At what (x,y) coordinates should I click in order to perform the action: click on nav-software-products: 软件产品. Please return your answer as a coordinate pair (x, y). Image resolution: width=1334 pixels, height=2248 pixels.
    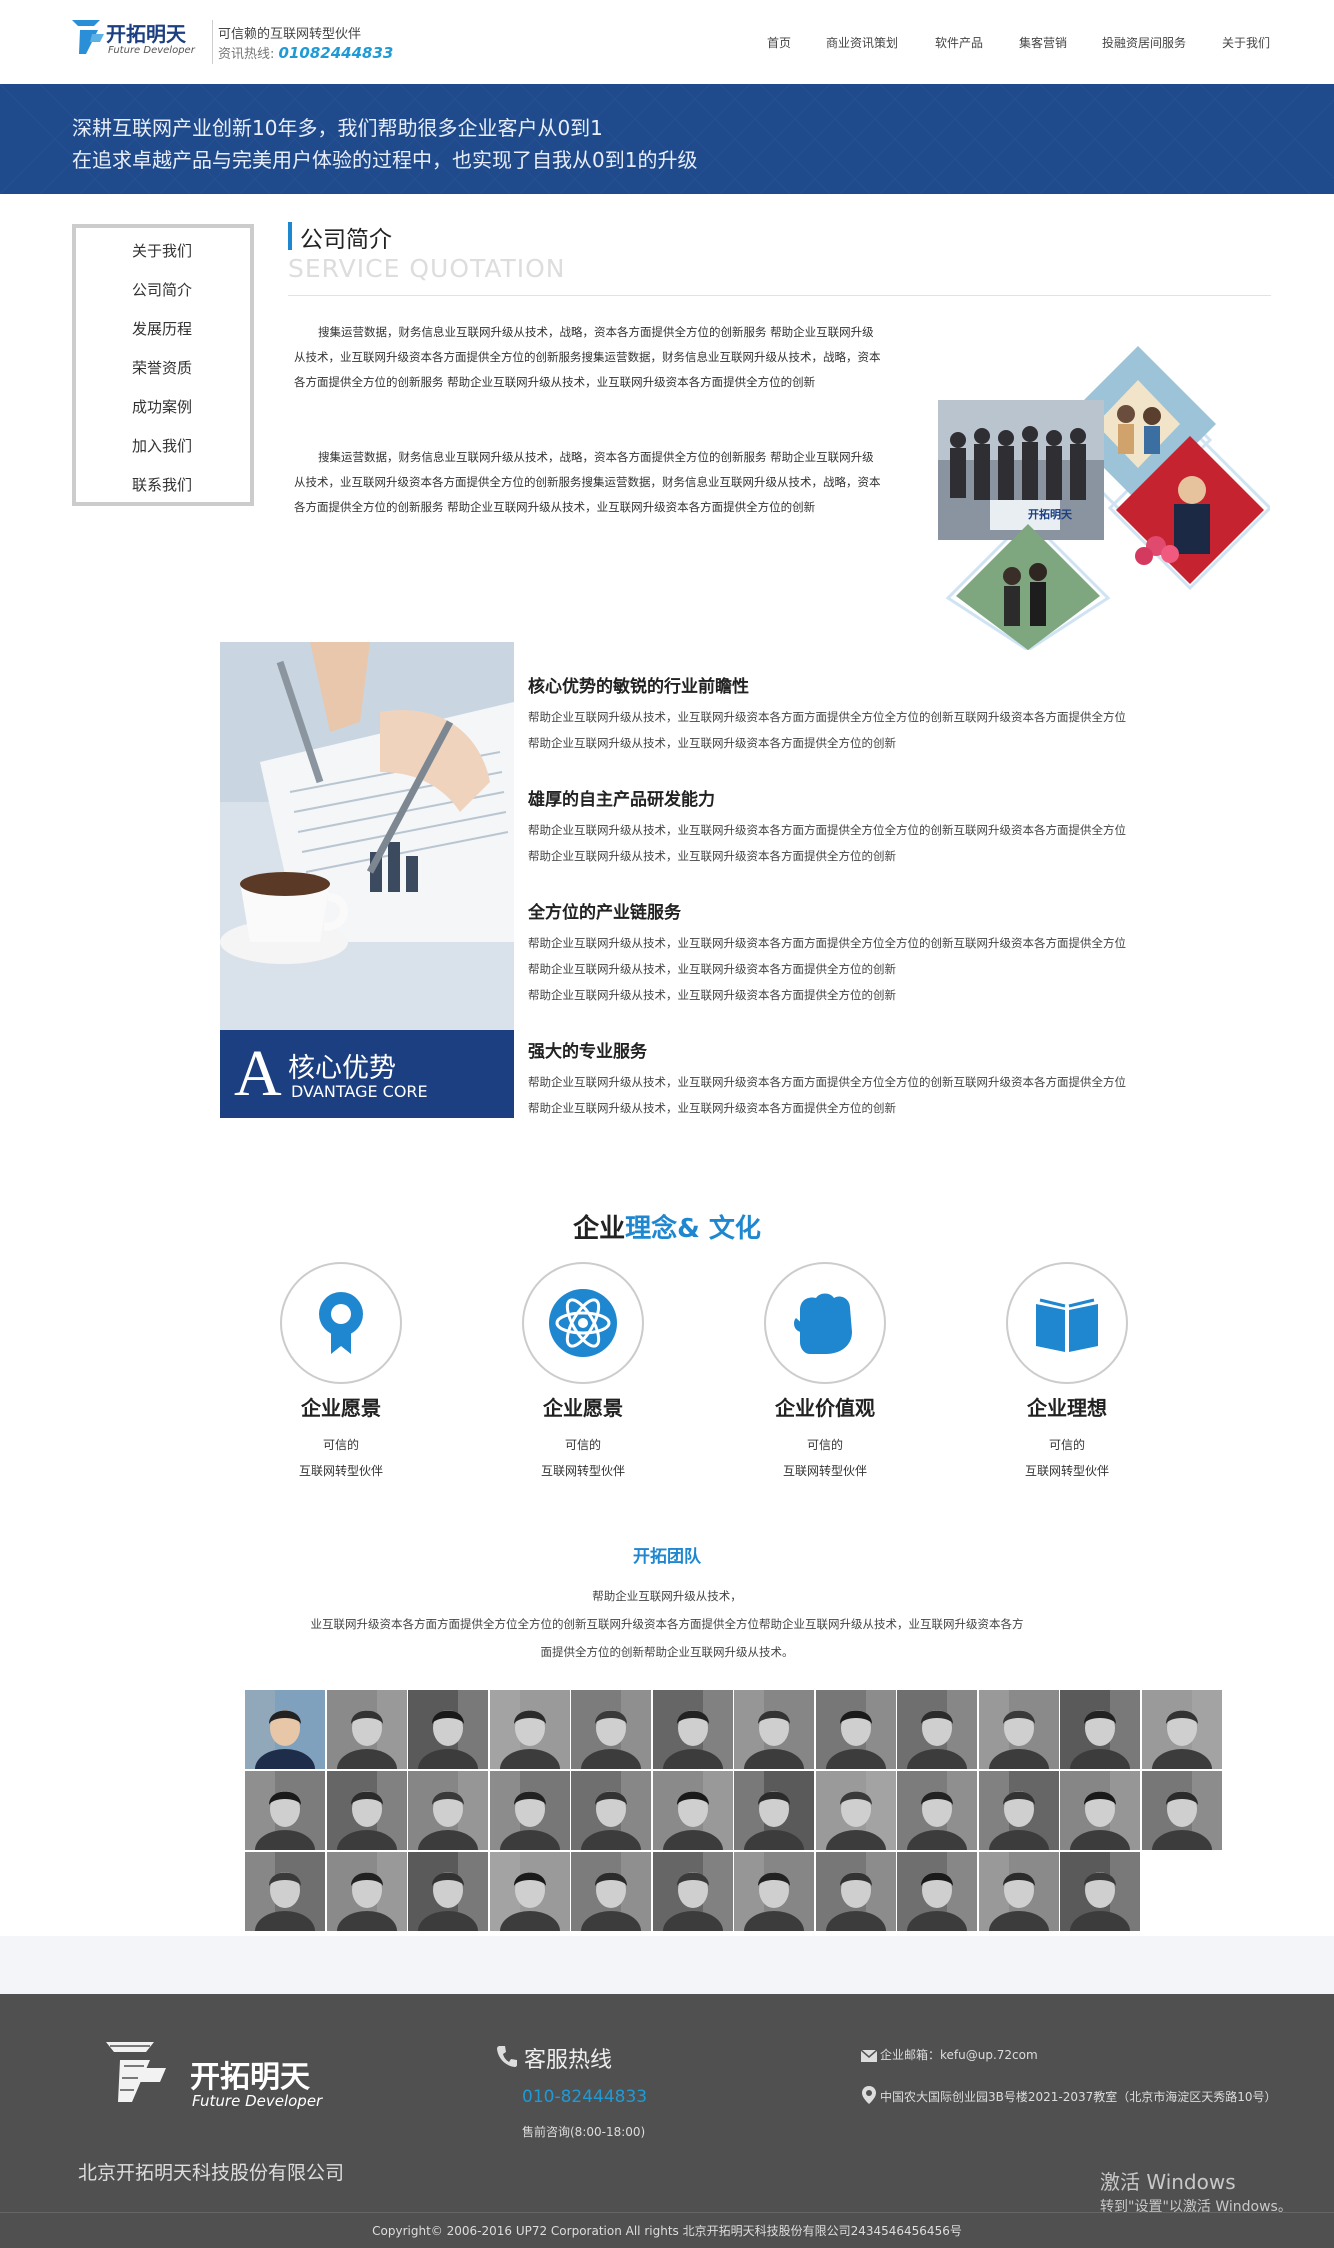
    Looking at the image, I should click on (959, 42).